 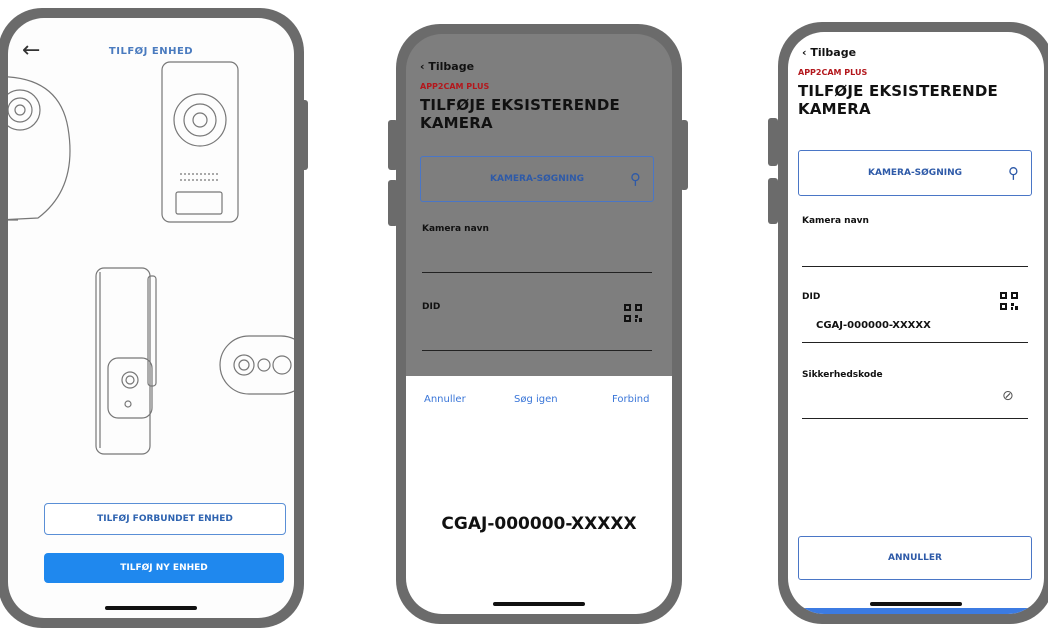 I want to click on did-value: CGAJ-000000-XXXXX, so click(x=873, y=325).